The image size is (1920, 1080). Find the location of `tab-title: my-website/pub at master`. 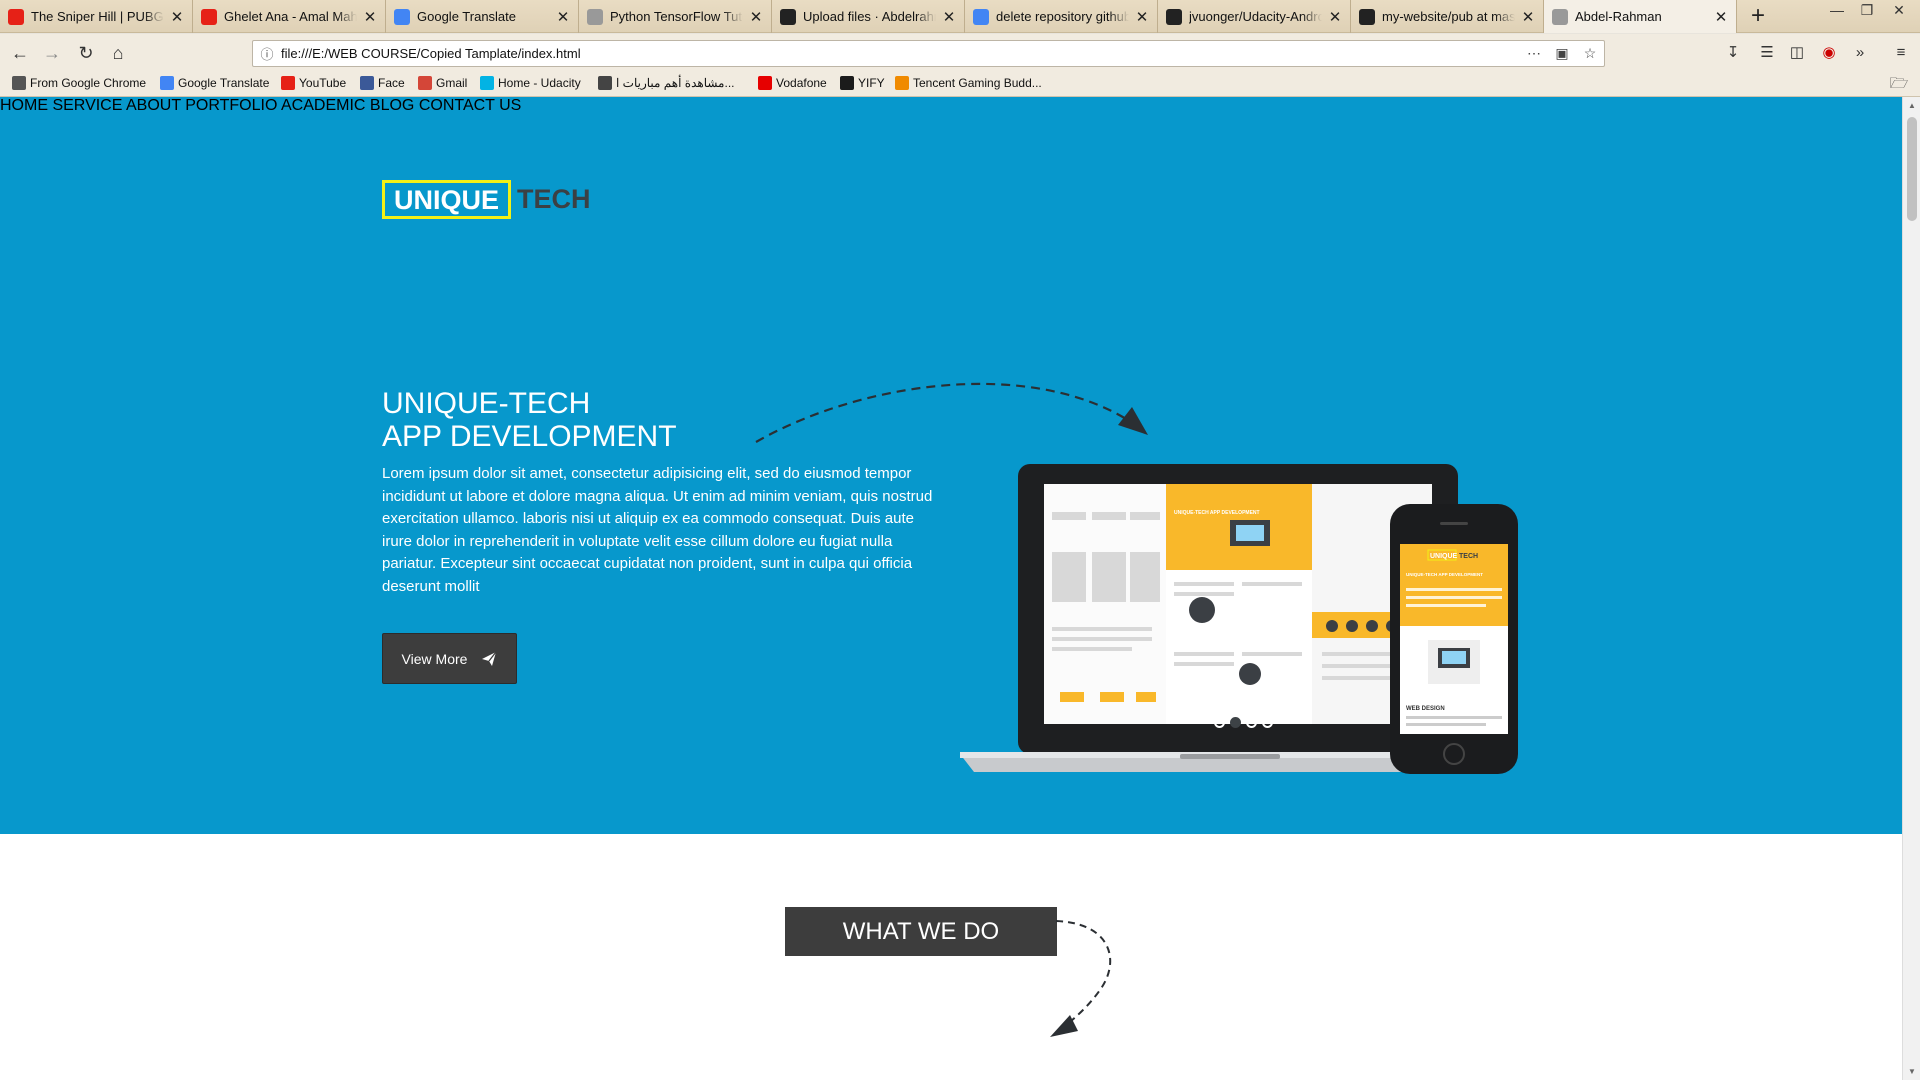

tab-title: my-website/pub at master is located at coordinates (1448, 16).